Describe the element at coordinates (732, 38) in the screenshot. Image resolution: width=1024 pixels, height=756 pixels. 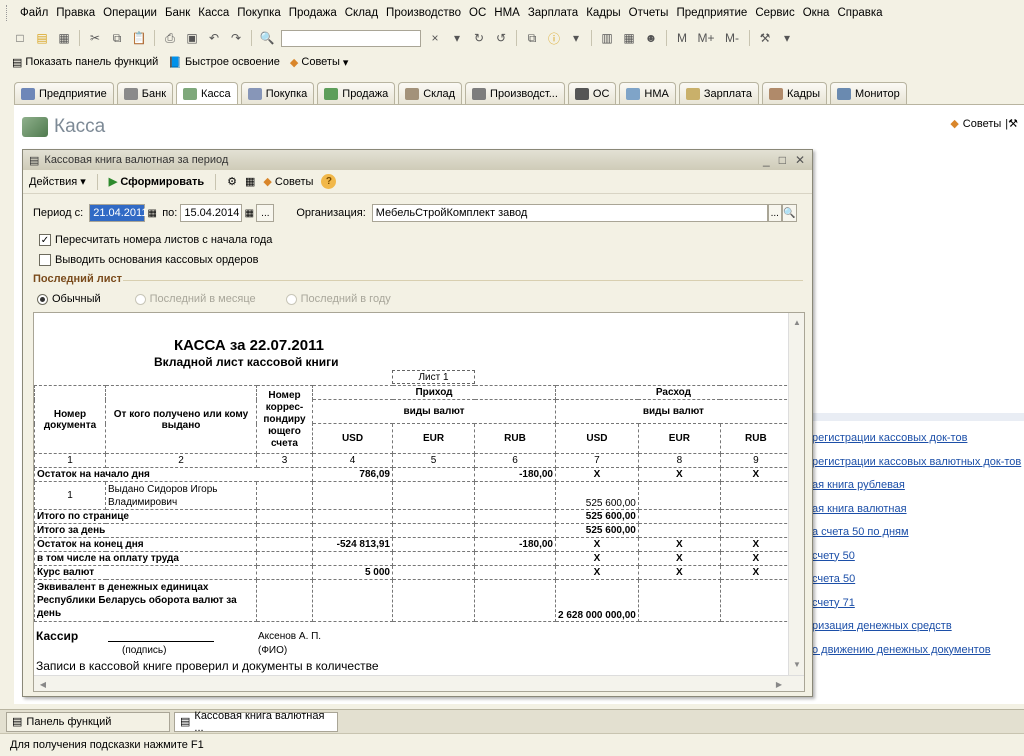
I see `memory-minus-icon: M-` at that location.